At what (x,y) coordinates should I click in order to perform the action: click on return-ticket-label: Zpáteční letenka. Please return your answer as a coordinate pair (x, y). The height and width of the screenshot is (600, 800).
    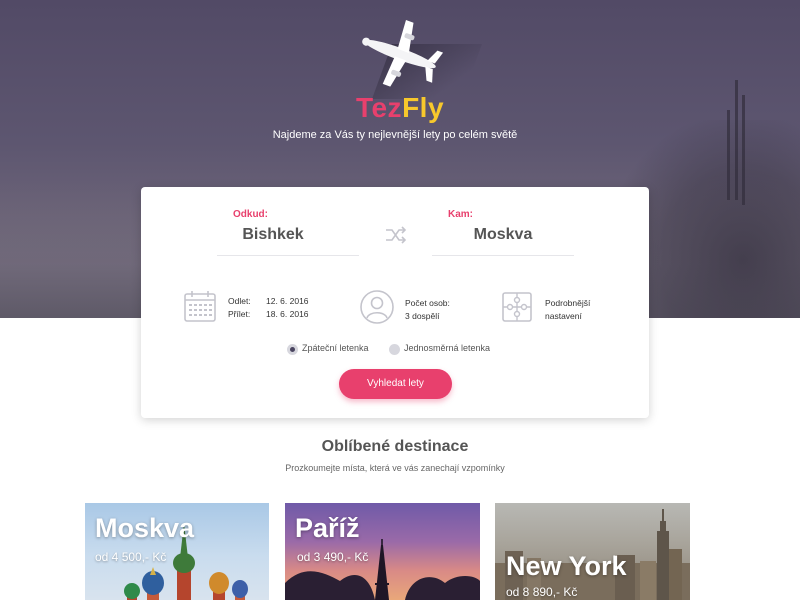
    Looking at the image, I should click on (335, 348).